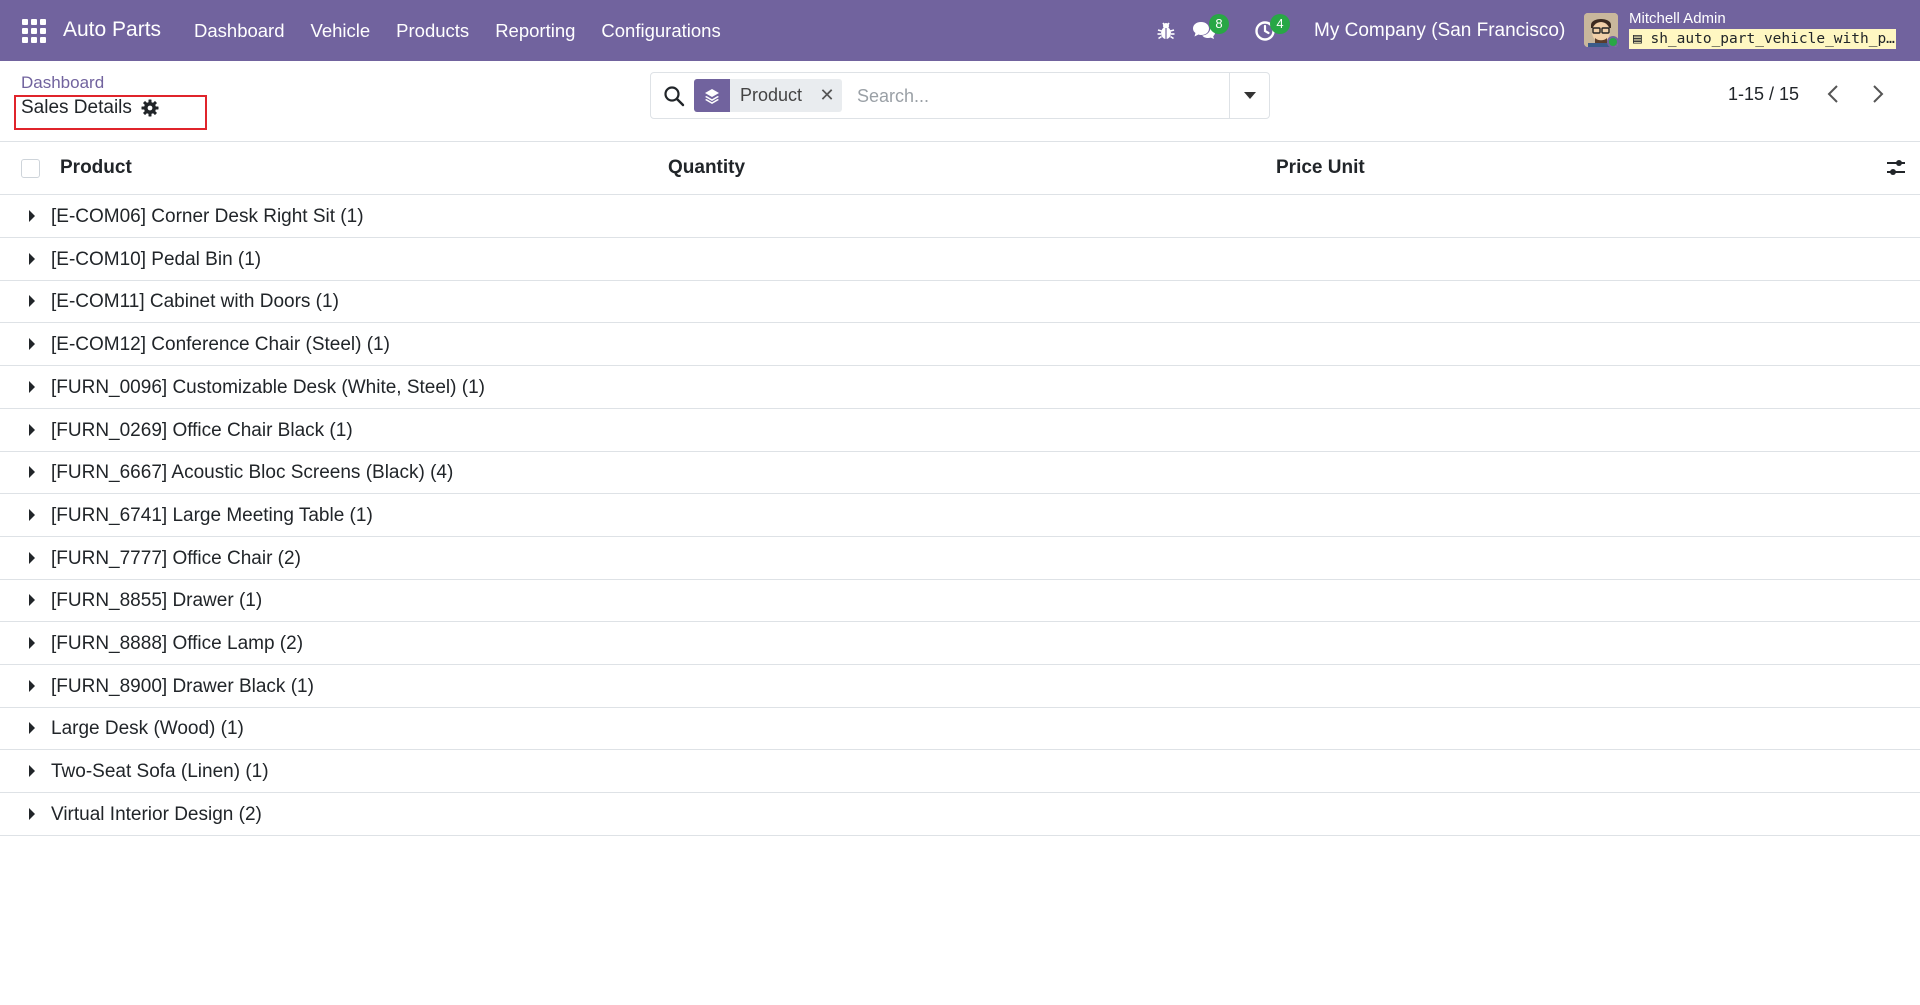 This screenshot has height=1005, width=1920. What do you see at coordinates (432, 31) in the screenshot?
I see `menu-item-products: Products` at bounding box center [432, 31].